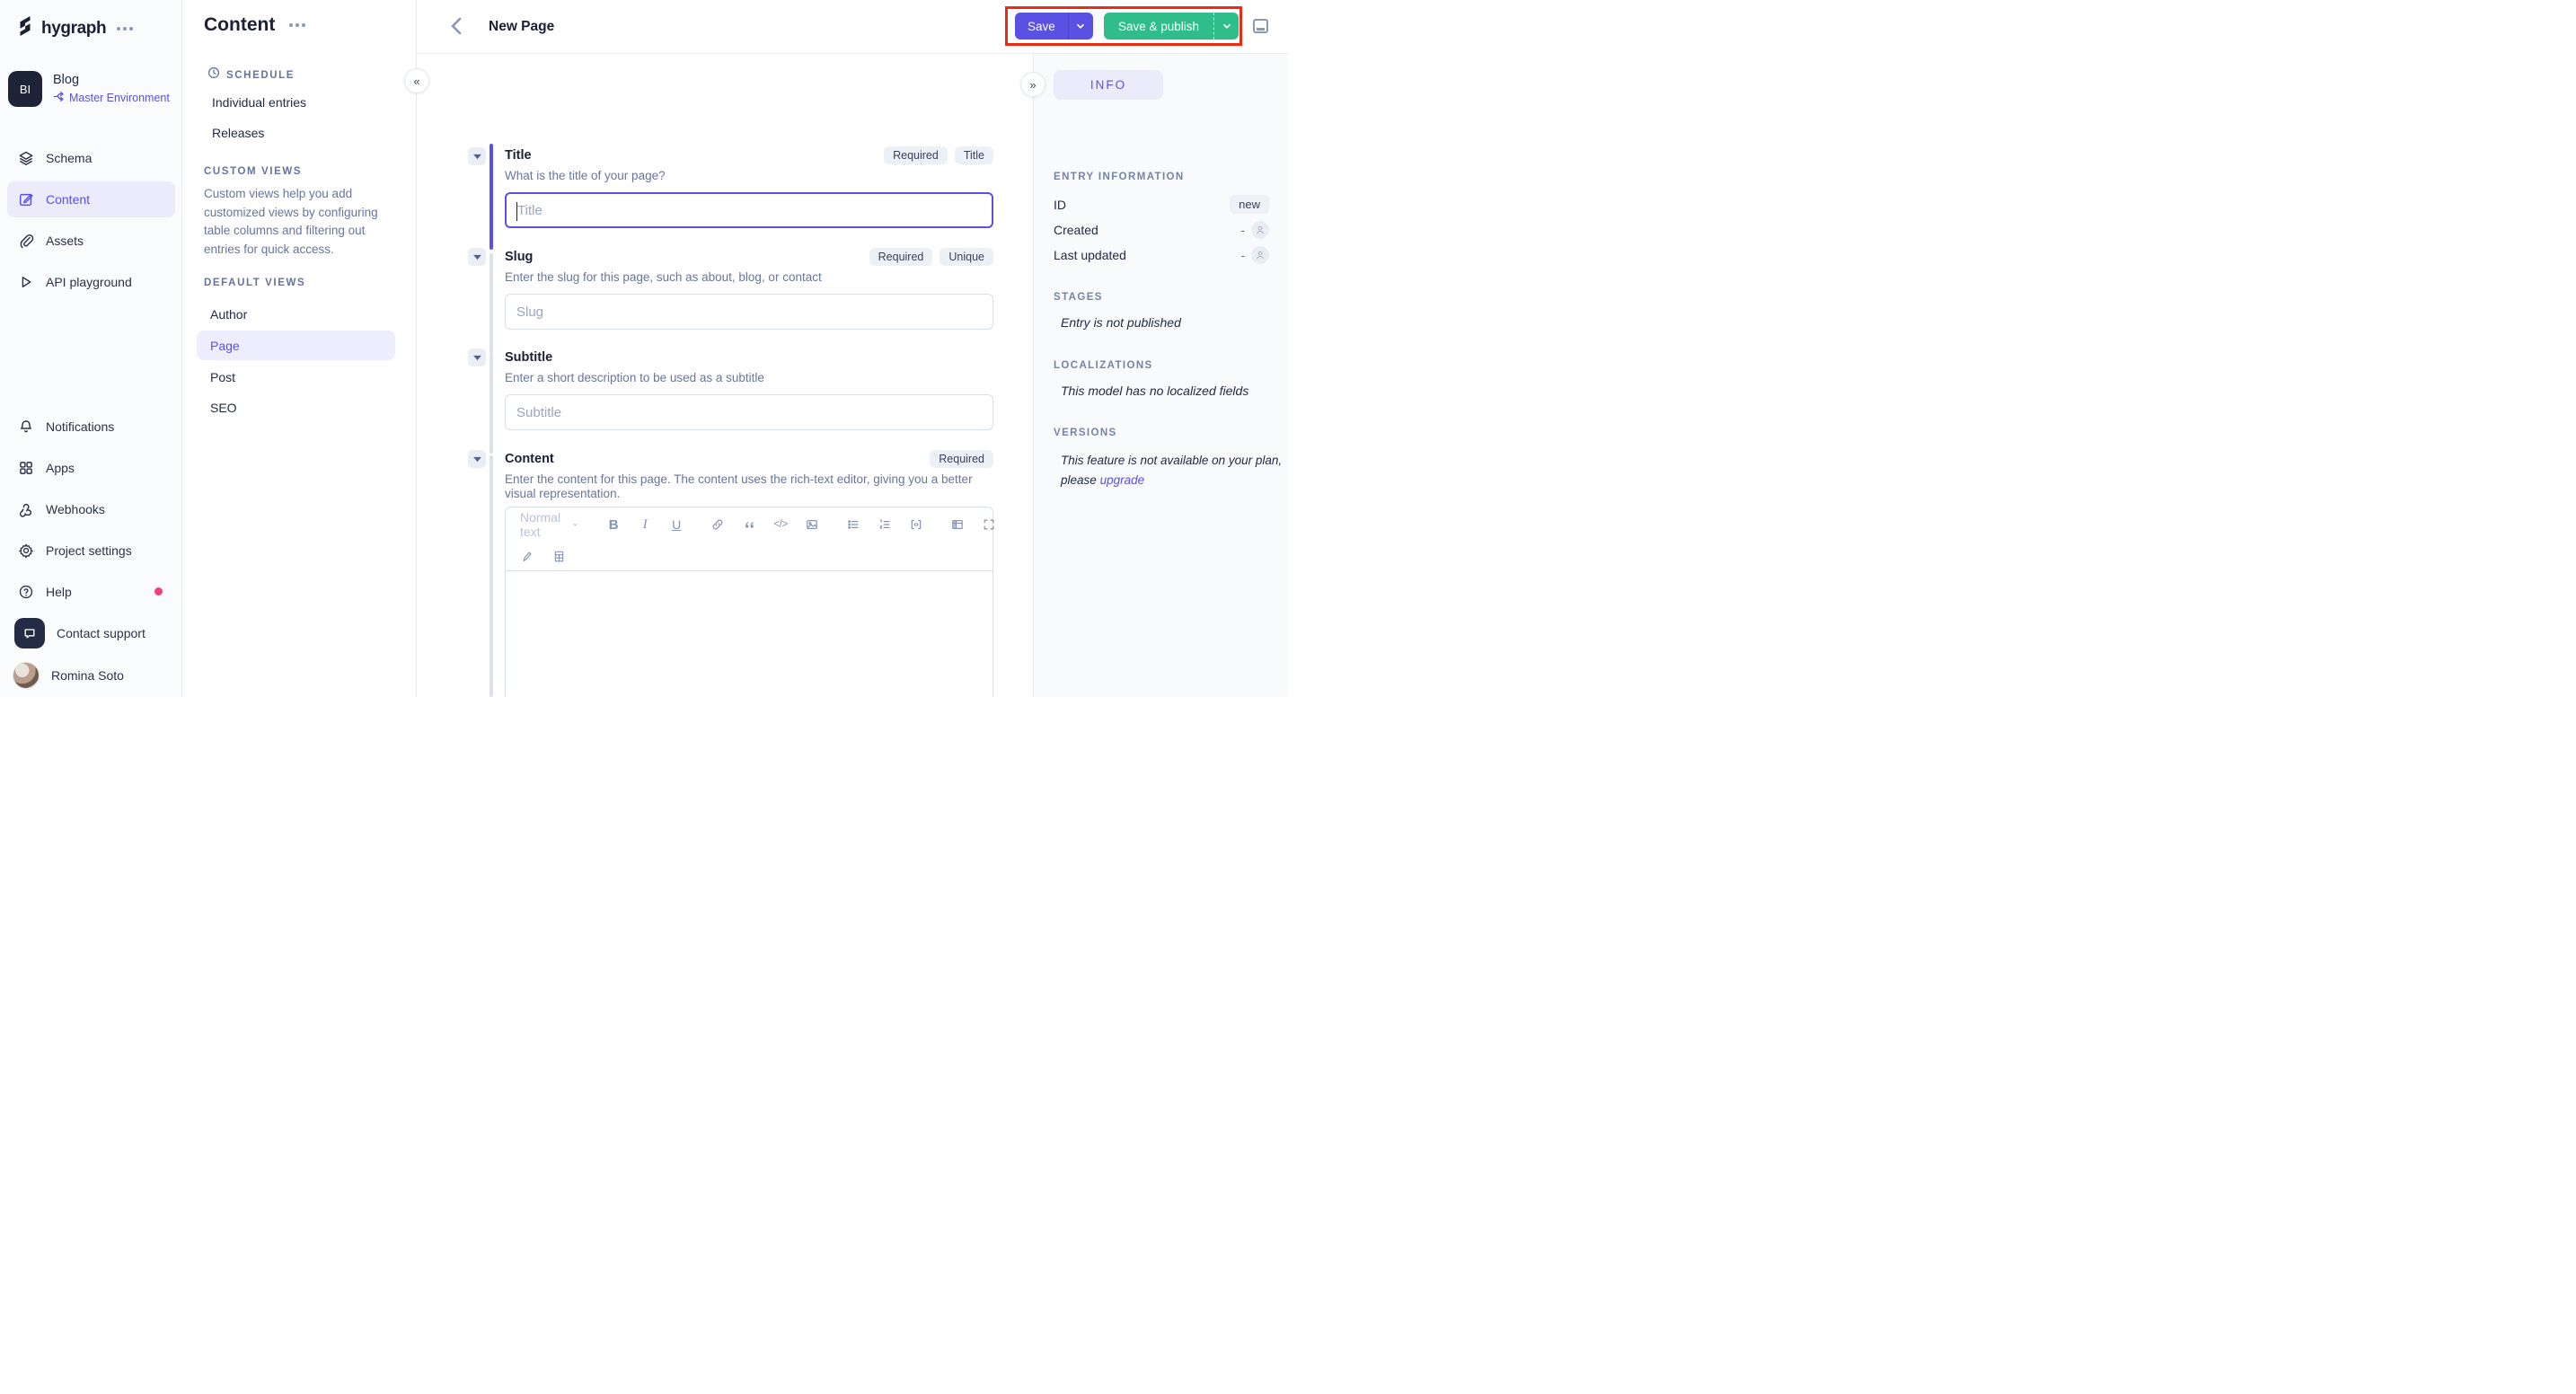 This screenshot has width=2576, height=1394. What do you see at coordinates (1161, 255) in the screenshot?
I see `info-row-last-updated: Last updated -` at bounding box center [1161, 255].